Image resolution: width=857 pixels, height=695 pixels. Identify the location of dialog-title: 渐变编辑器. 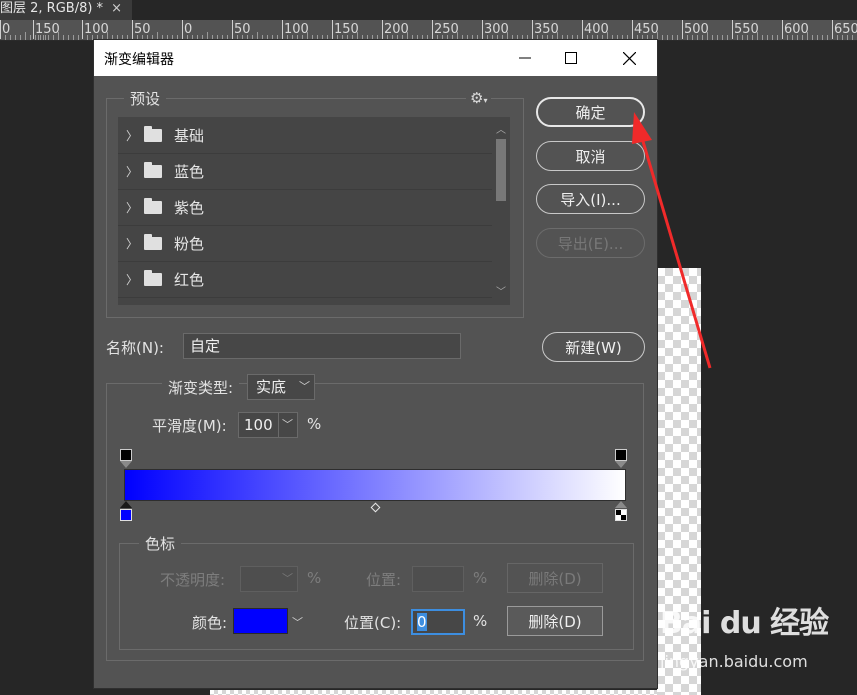
(139, 60).